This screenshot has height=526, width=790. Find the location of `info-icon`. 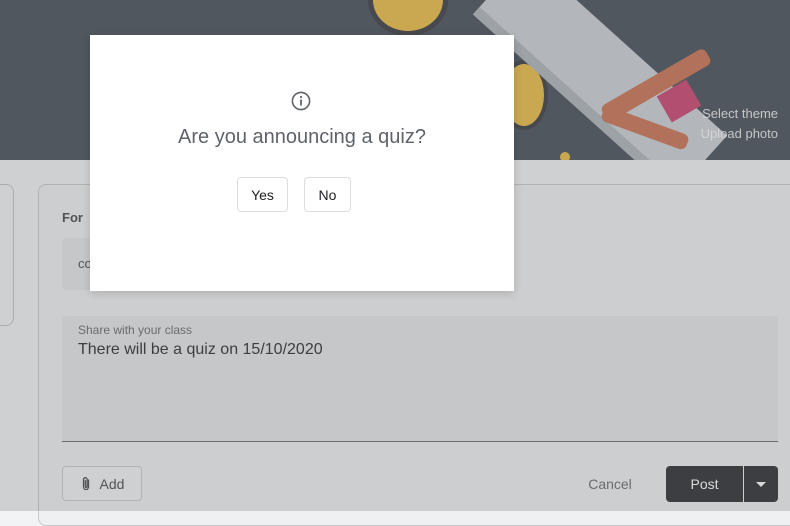

info-icon is located at coordinates (301, 101).